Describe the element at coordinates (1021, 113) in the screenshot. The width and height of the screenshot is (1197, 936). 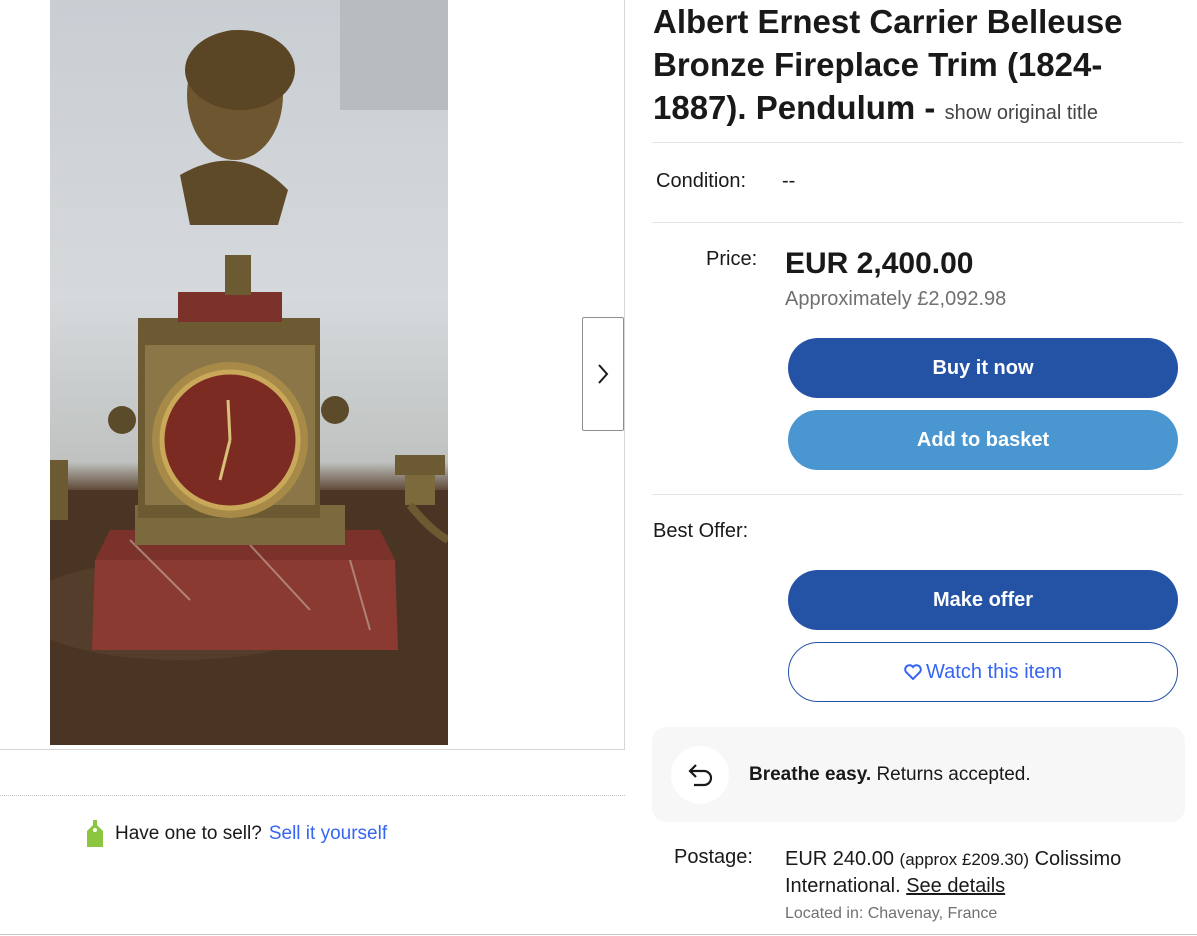
I see `show-original-title-link: show original title` at that location.